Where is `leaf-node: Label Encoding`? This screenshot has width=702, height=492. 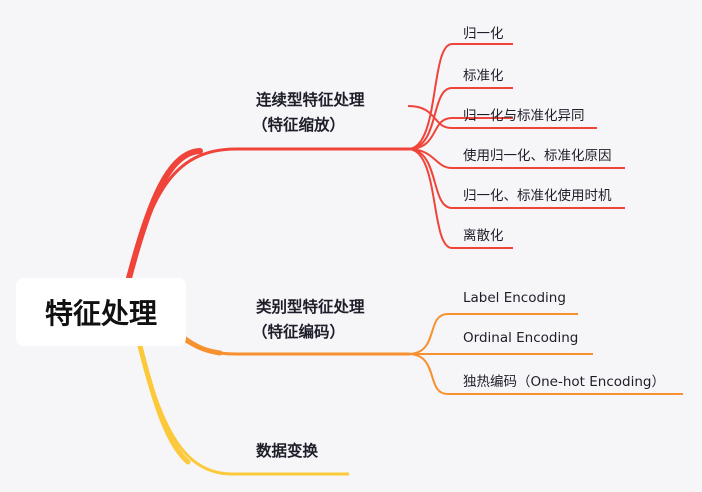
leaf-node: Label Encoding is located at coordinates (514, 298).